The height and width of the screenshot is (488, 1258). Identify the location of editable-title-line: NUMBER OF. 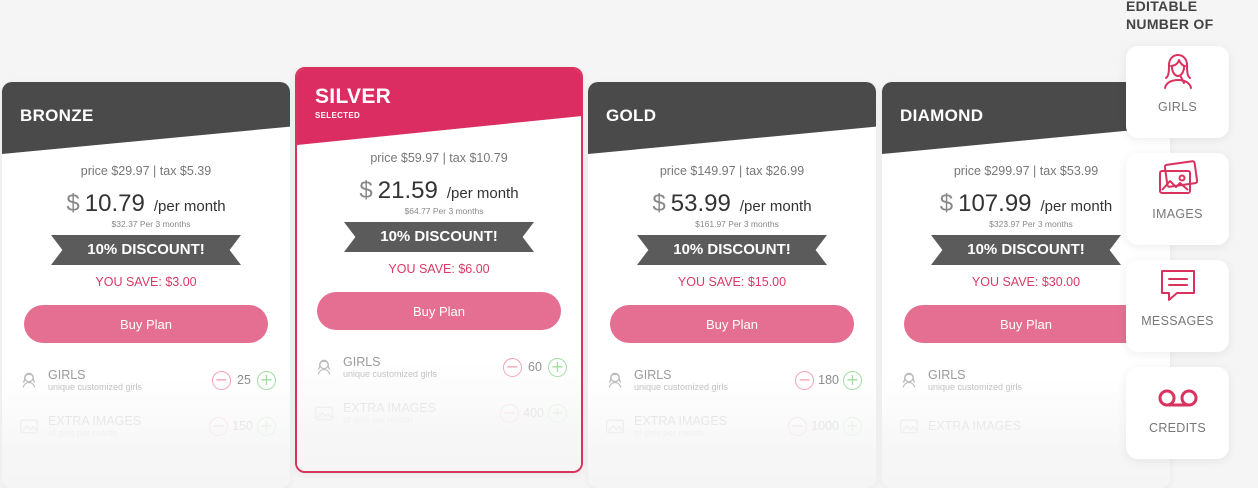
(1170, 24).